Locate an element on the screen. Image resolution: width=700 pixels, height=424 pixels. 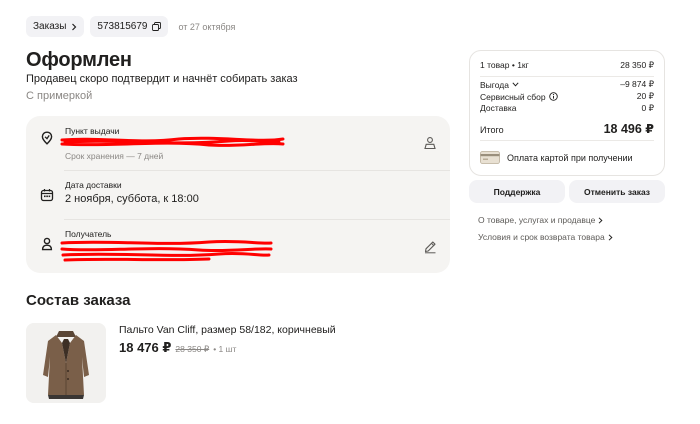
quantity: • 1 шт is located at coordinates (225, 349).